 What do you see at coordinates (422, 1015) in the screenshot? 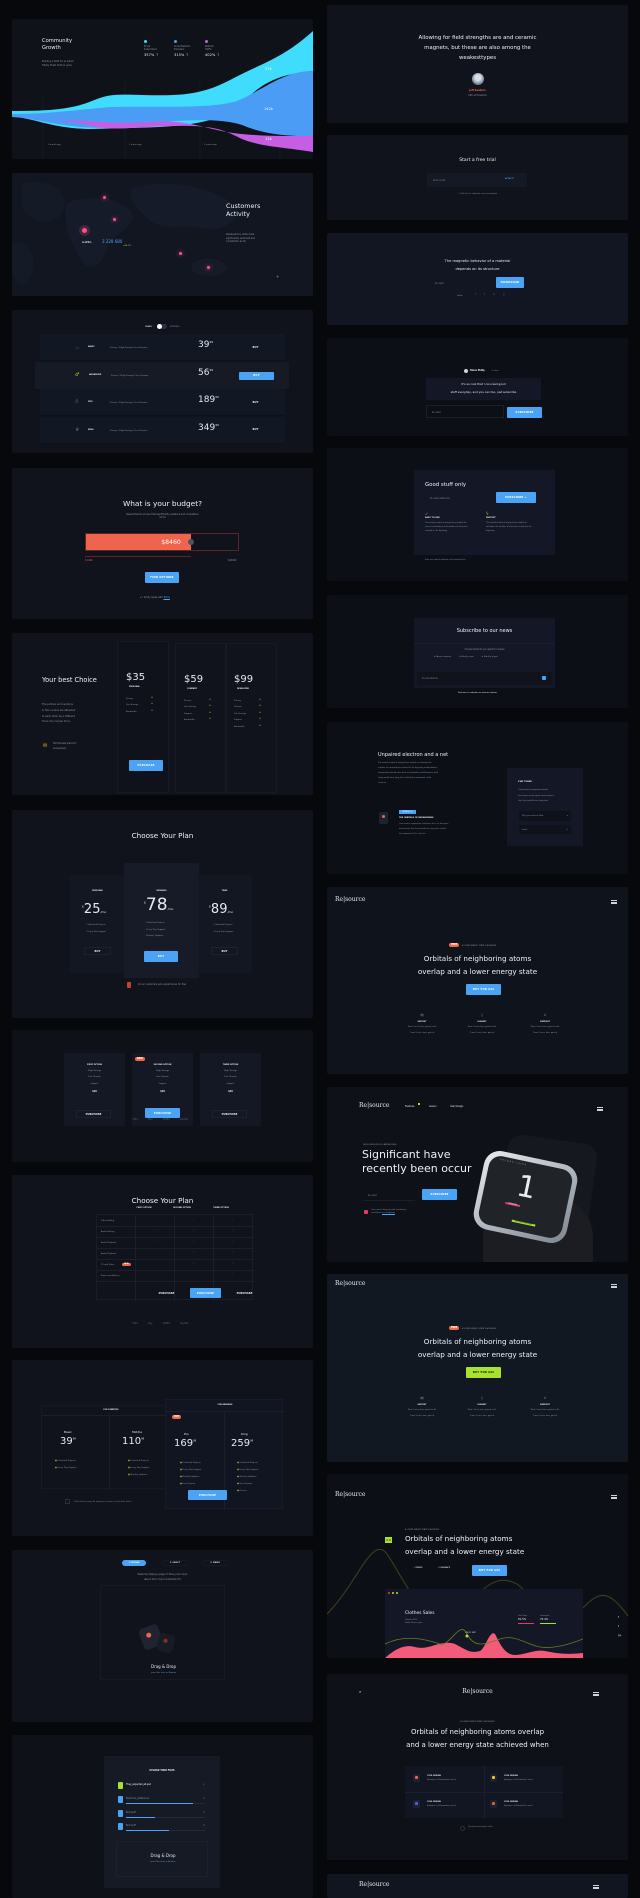
I see `document-icon: ▤` at bounding box center [422, 1015].